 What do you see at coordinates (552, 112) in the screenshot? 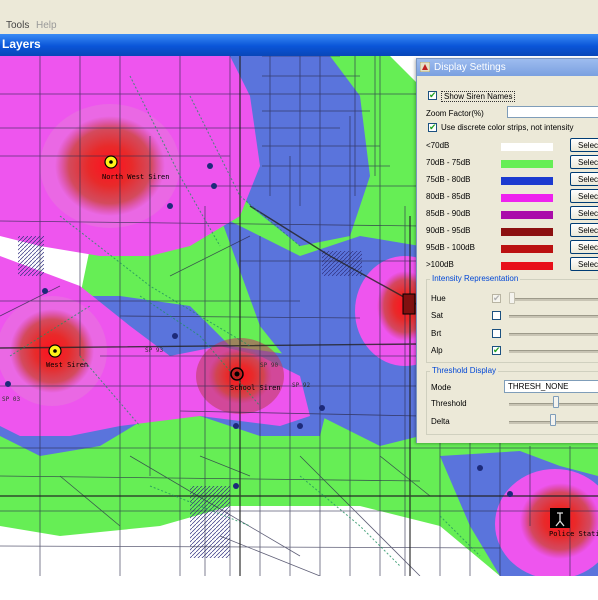
I see `zoom-factor-input` at bounding box center [552, 112].